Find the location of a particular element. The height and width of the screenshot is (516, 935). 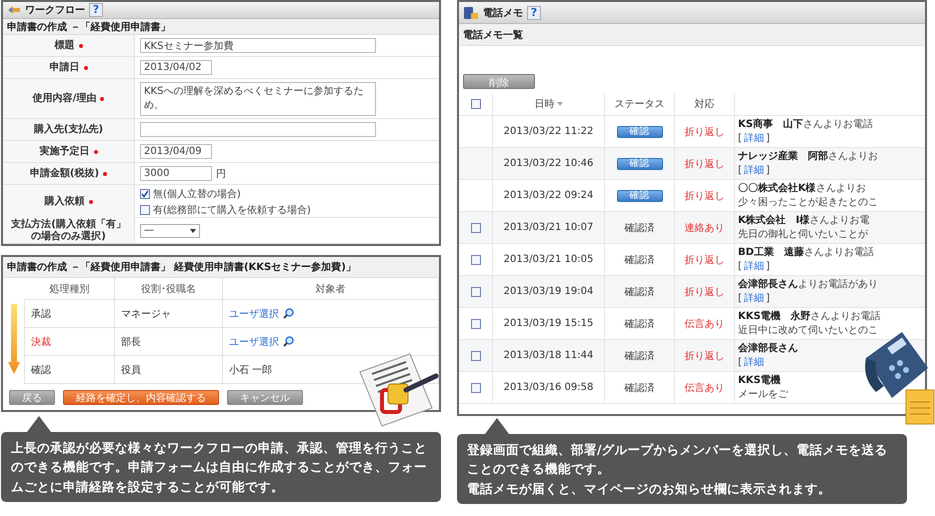

text-field: KKSセミナー参加費 is located at coordinates (258, 46).